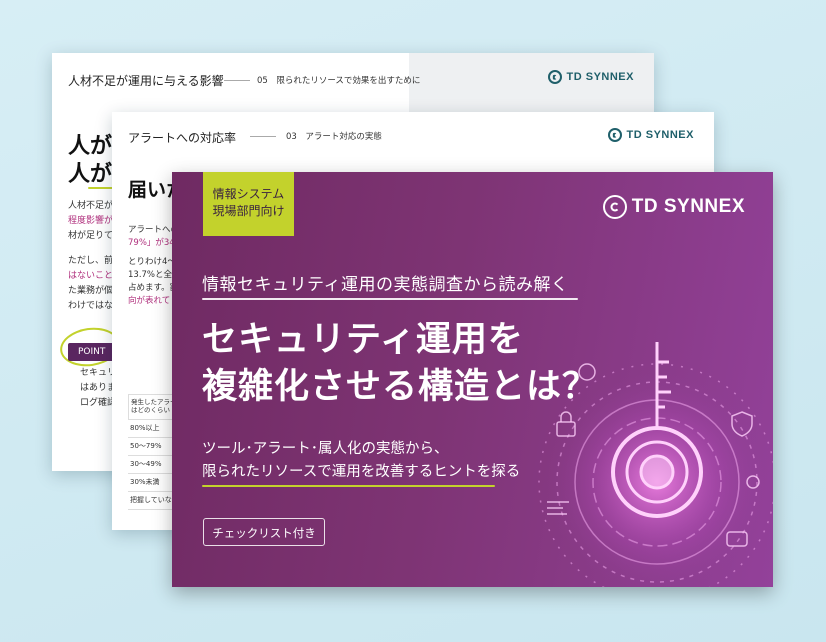  Describe the element at coordinates (363, 340) in the screenshot. I see `cover-title-line: セキュリティ運用を` at that location.